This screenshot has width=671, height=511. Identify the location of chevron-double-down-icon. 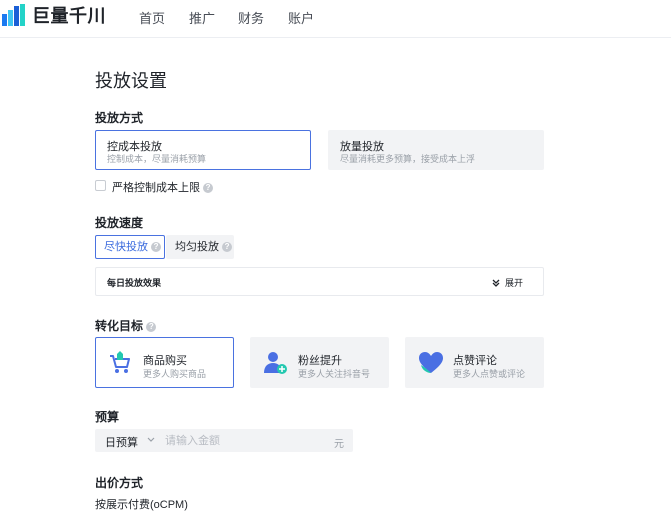
(496, 283).